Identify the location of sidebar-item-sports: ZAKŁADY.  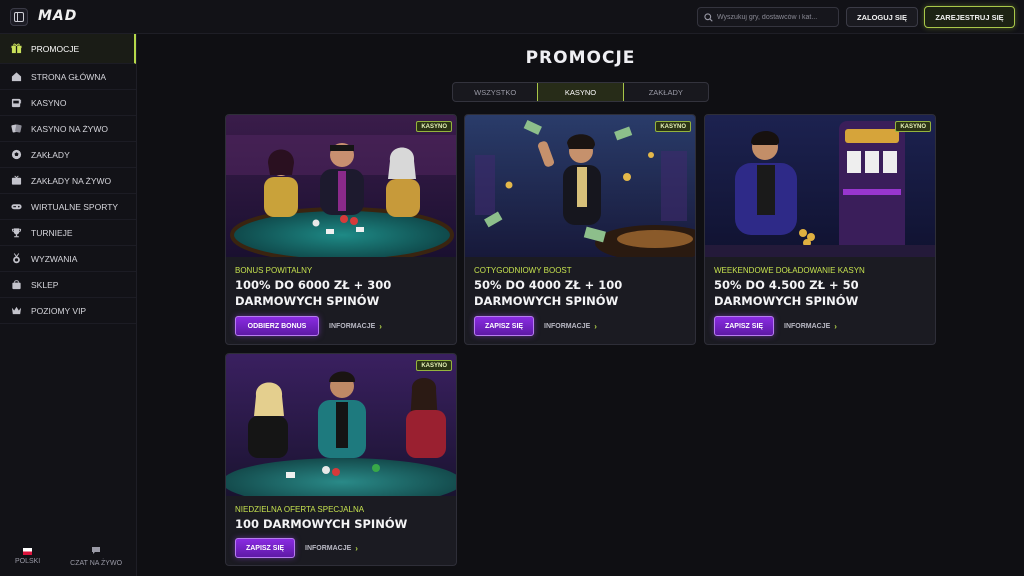
(68, 155).